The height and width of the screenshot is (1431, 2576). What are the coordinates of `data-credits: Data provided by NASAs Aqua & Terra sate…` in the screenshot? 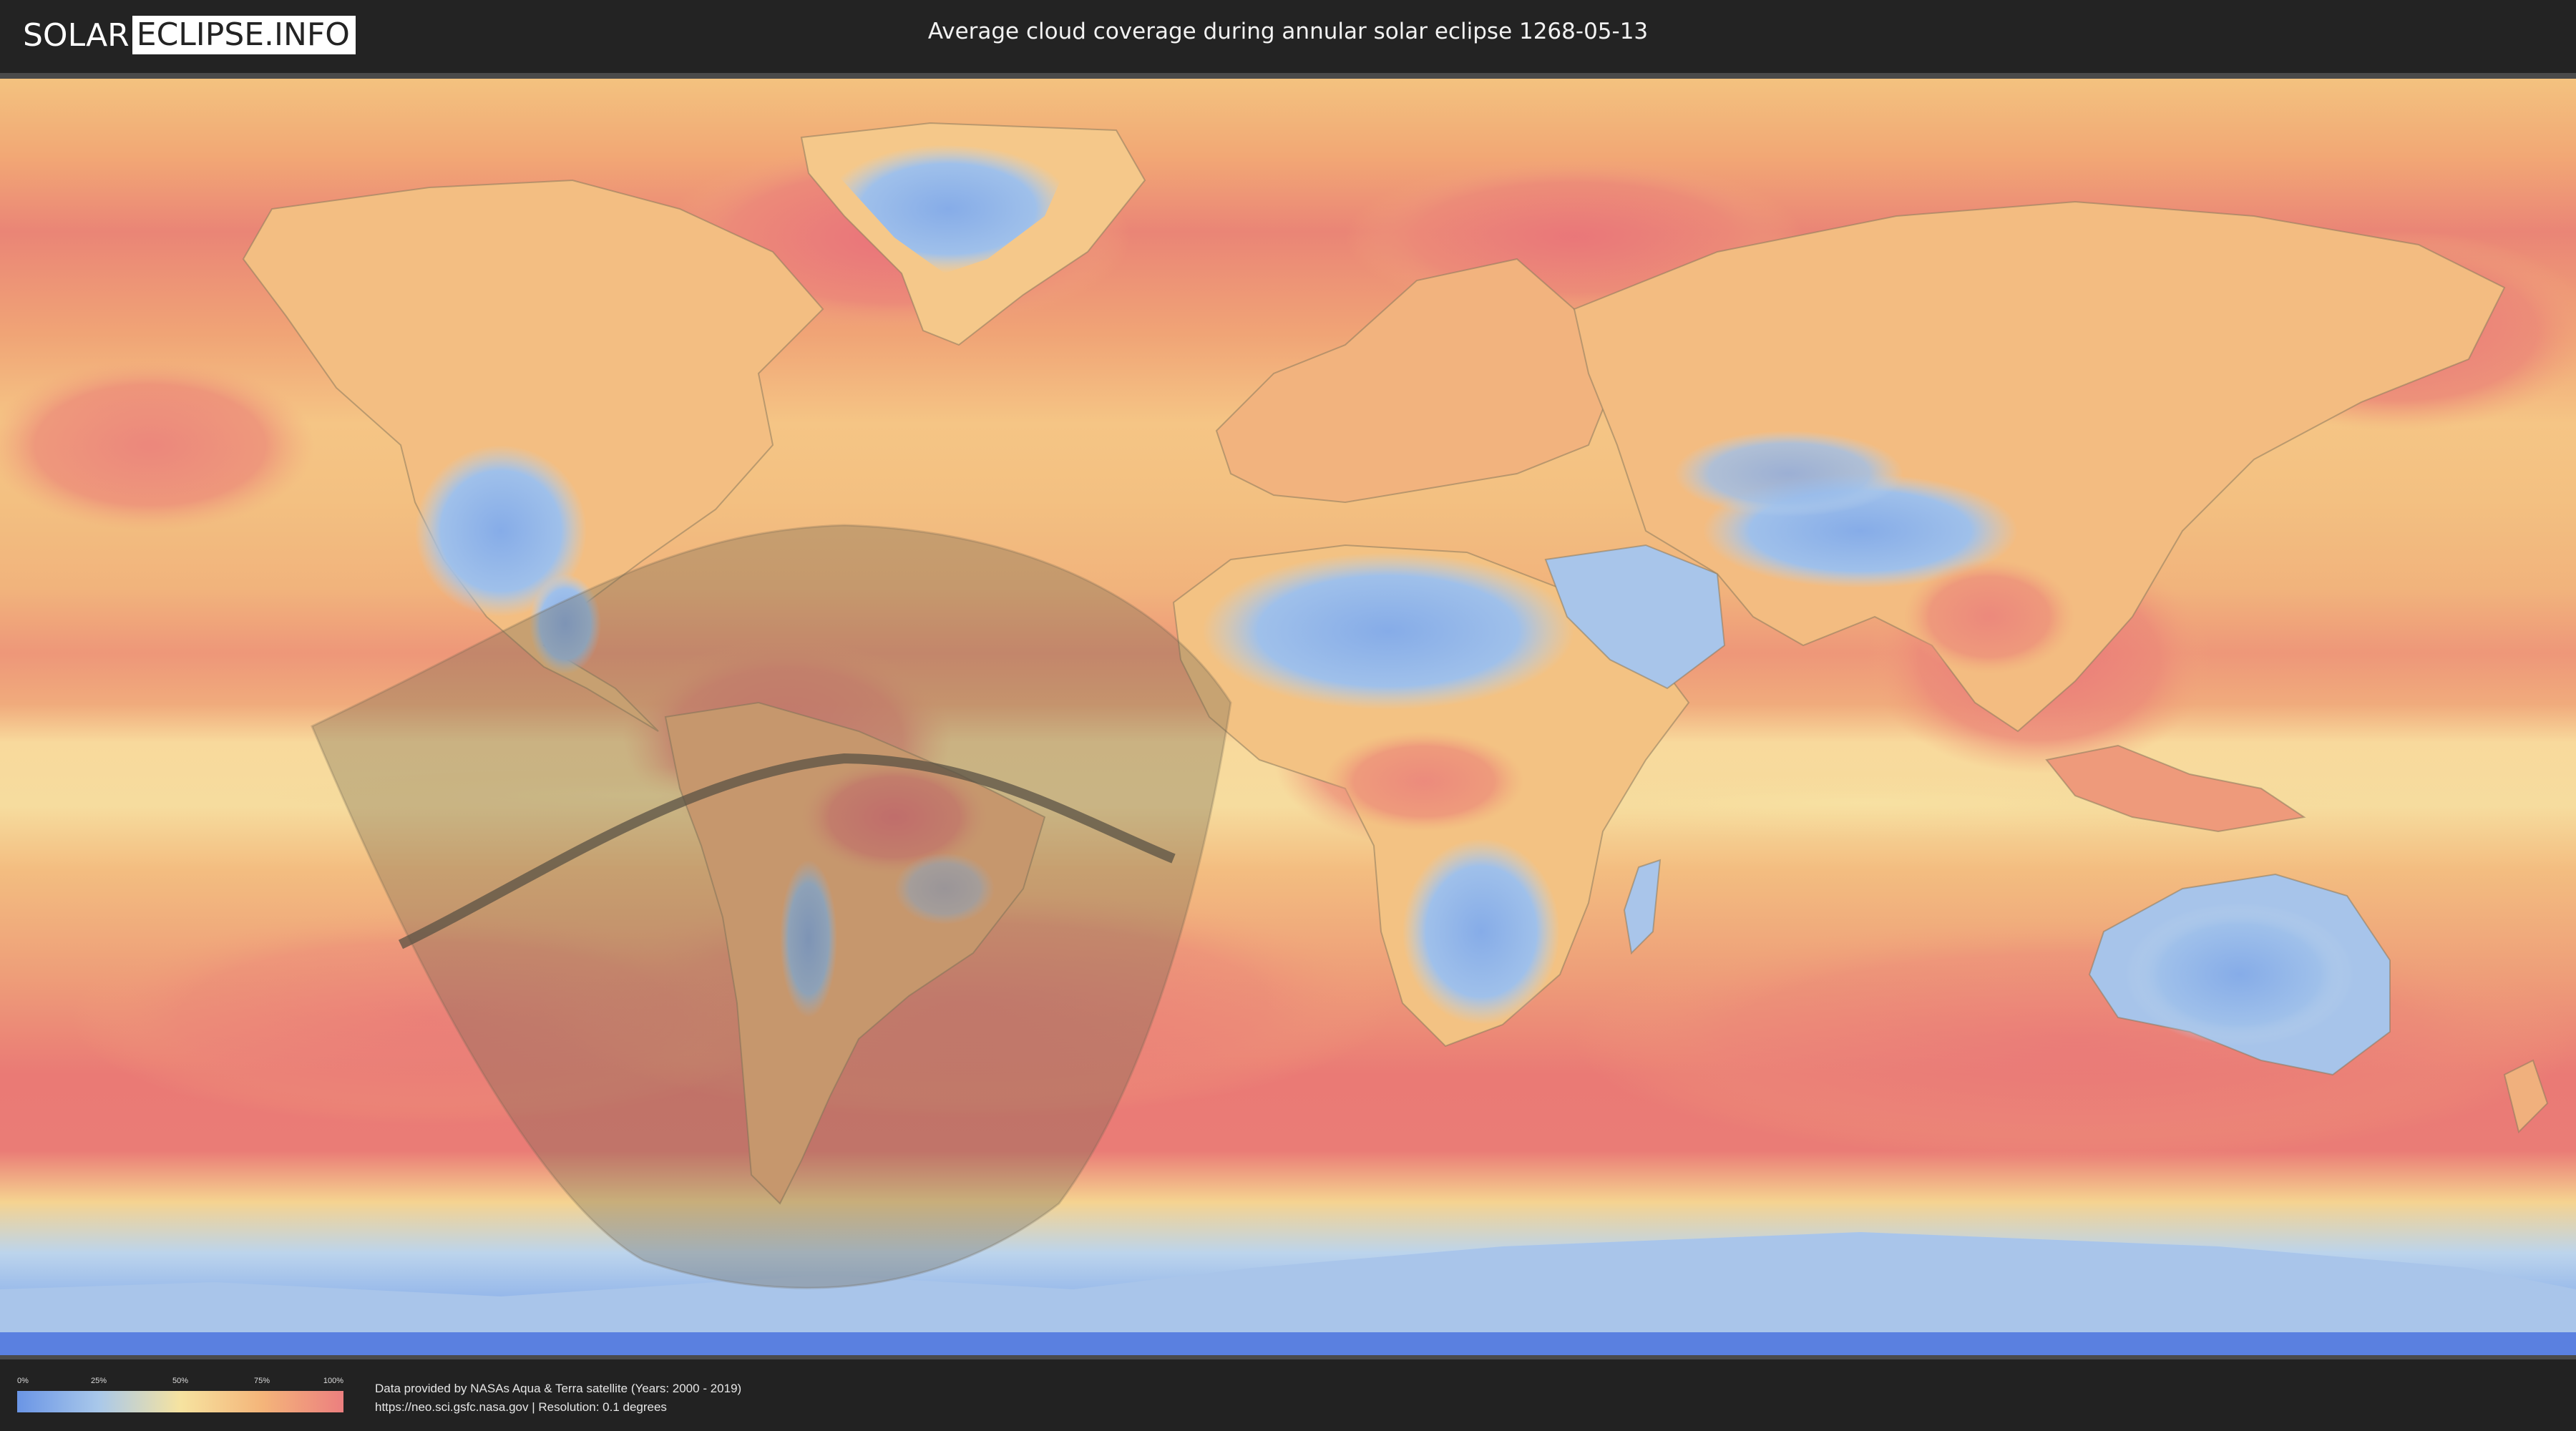 It's located at (558, 1398).